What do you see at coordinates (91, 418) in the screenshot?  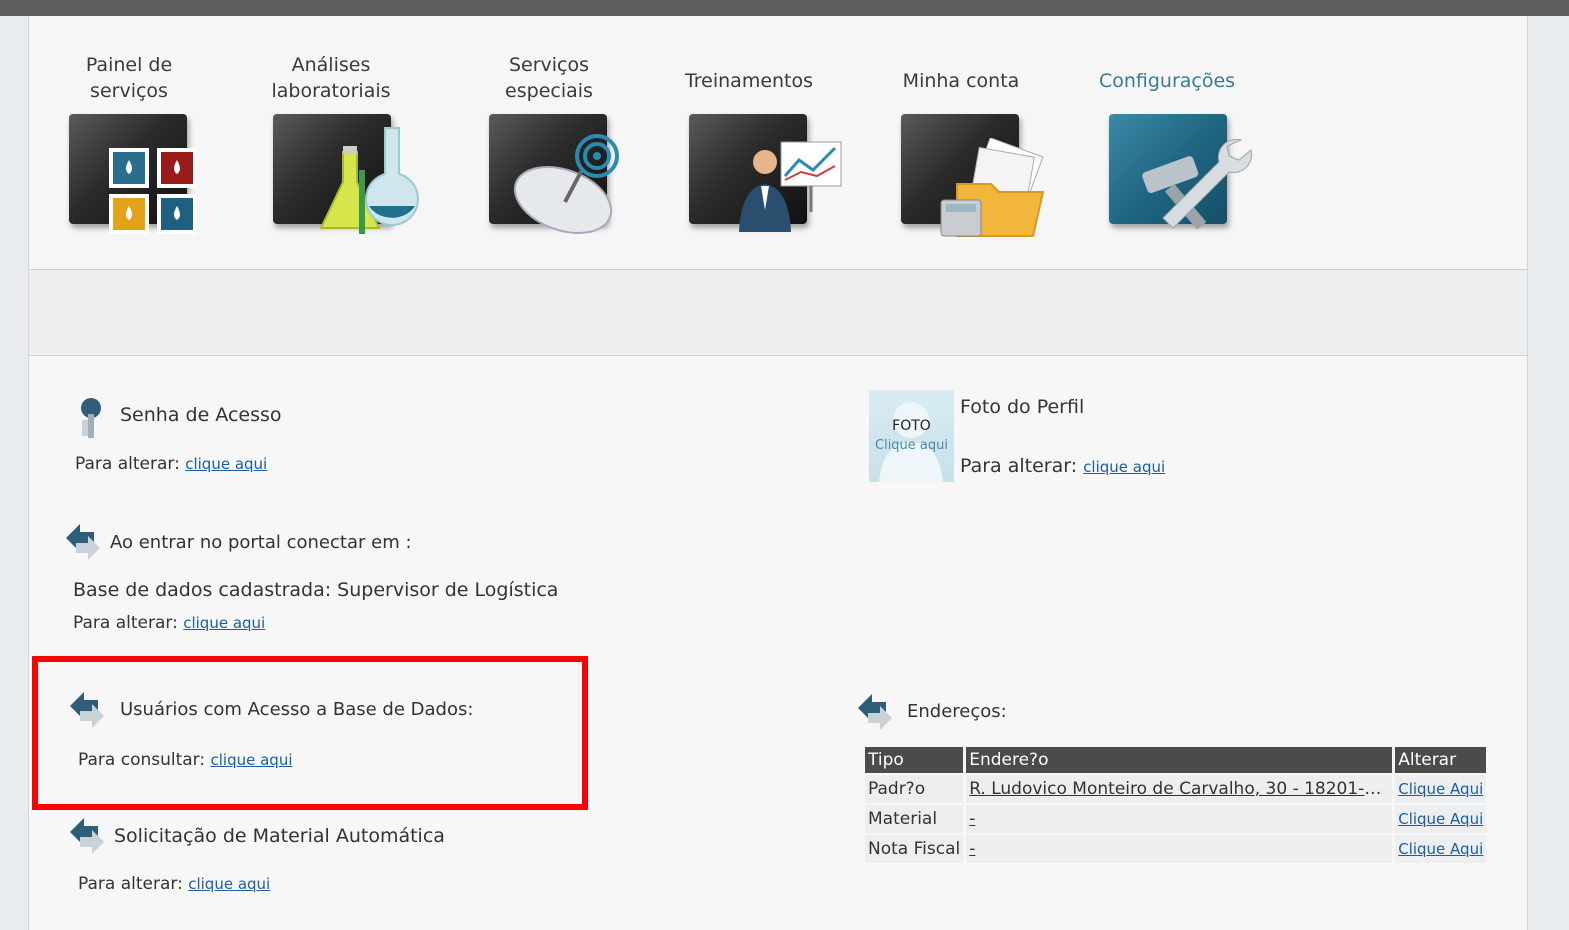 I see `key-icon` at bounding box center [91, 418].